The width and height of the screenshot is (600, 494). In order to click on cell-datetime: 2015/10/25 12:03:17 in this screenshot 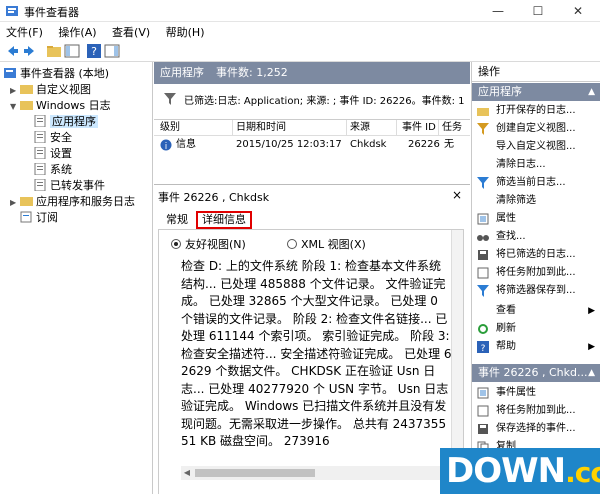, I will do `click(289, 144)`.